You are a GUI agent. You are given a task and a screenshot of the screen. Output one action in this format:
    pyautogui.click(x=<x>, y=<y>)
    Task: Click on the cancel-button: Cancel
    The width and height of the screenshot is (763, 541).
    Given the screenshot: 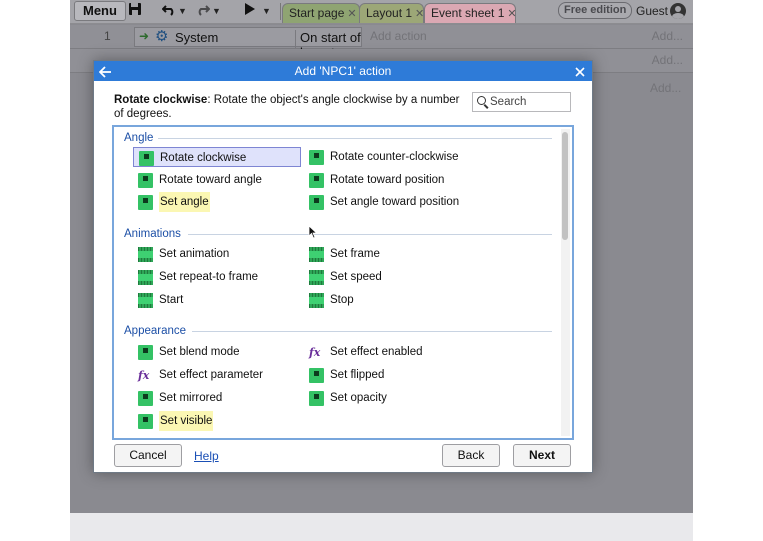 What is the action you would take?
    pyautogui.click(x=148, y=455)
    